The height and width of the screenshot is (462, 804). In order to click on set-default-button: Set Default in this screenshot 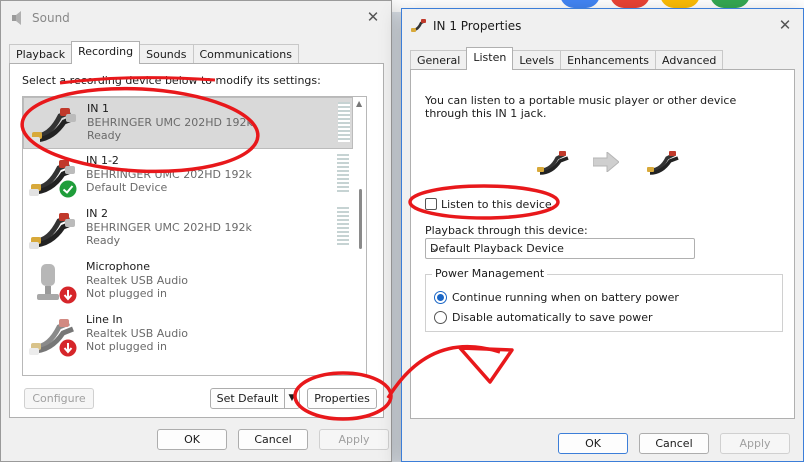, I will do `click(247, 398)`.